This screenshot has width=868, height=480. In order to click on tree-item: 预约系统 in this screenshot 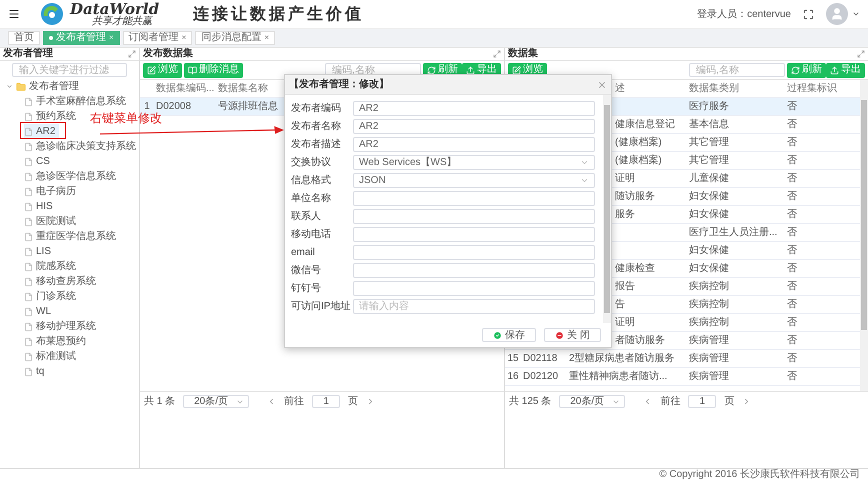, I will do `click(52, 116)`.